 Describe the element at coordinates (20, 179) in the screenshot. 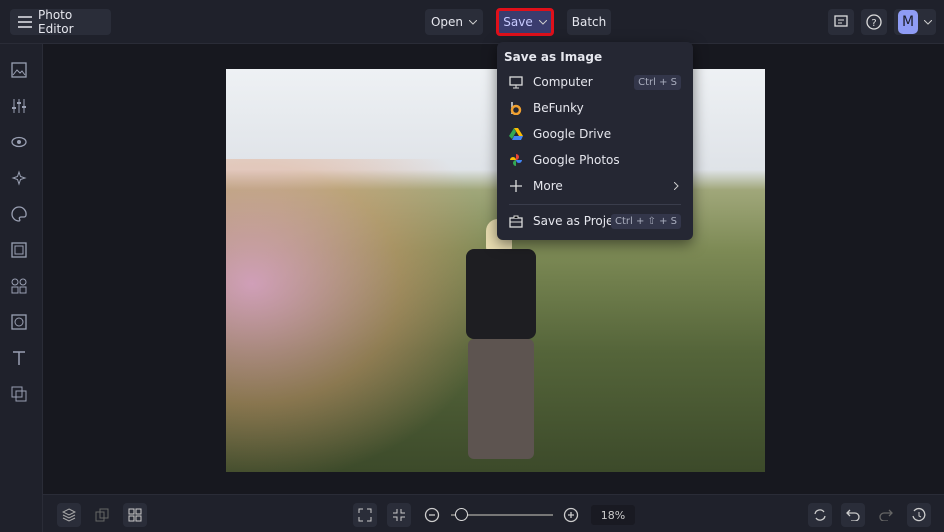

I see `effects-sparkle-icon` at that location.